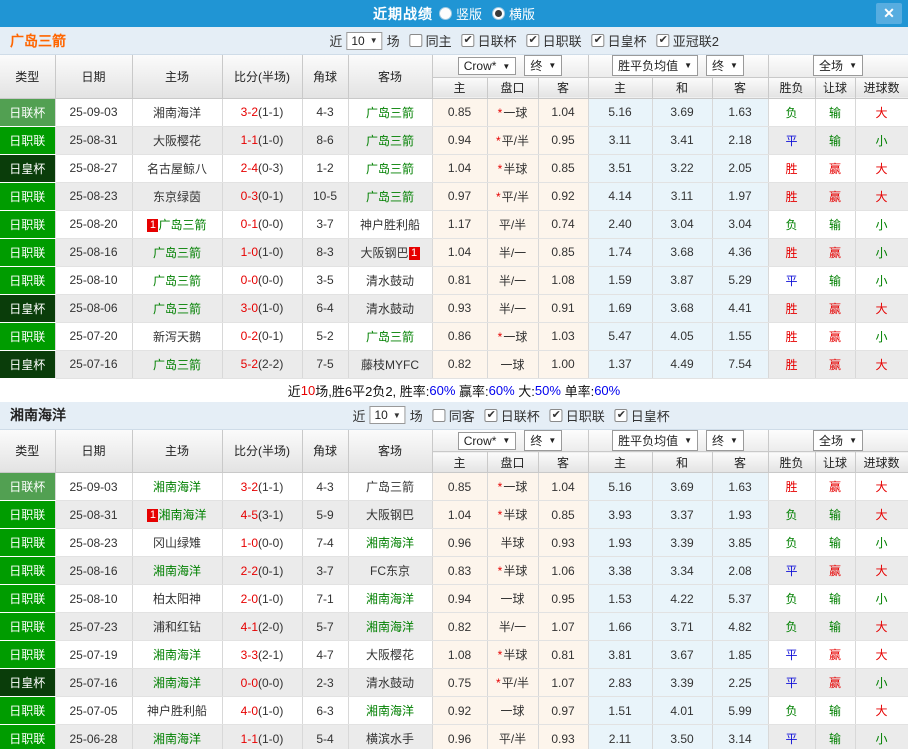  What do you see at coordinates (682, 140) in the screenshot?
I see `avg-draw-odds: 3.41` at bounding box center [682, 140].